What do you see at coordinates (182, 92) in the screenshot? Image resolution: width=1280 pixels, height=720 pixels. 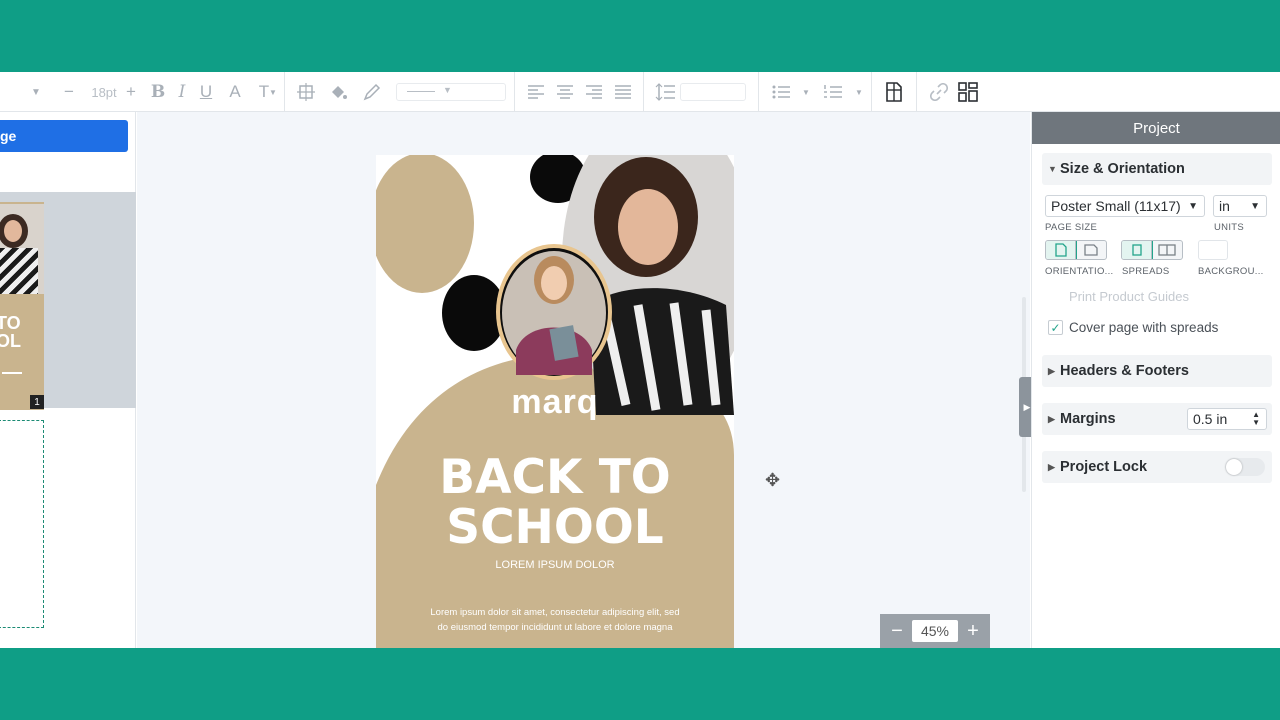 I see `italic-button: I` at bounding box center [182, 92].